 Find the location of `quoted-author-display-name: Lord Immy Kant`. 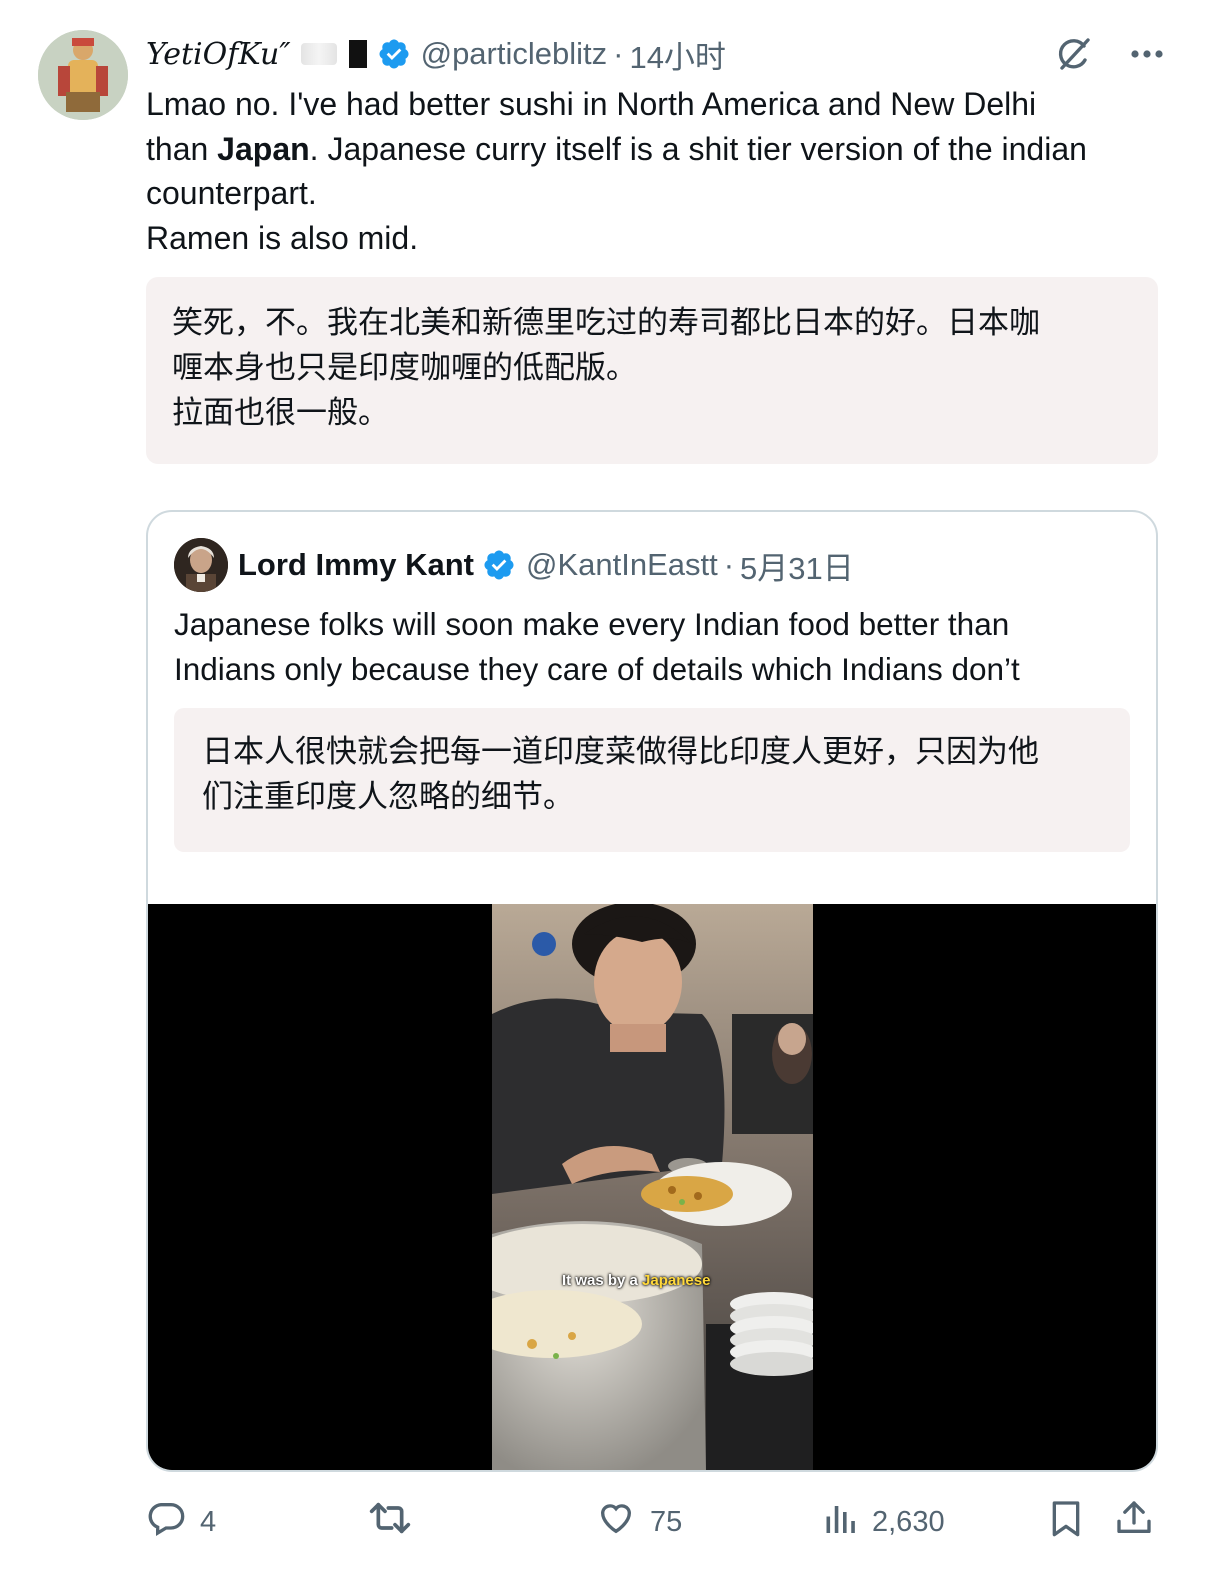

quoted-author-display-name: Lord Immy Kant is located at coordinates (356, 565).